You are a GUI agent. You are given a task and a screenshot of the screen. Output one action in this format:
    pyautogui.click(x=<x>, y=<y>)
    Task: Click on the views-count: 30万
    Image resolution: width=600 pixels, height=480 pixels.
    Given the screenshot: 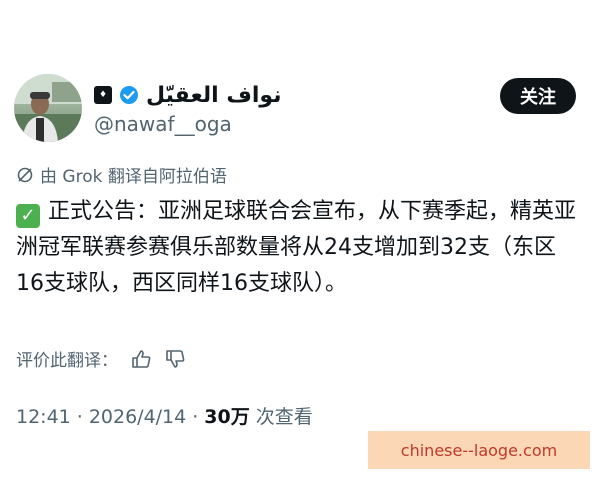 What is the action you would take?
    pyautogui.click(x=227, y=417)
    